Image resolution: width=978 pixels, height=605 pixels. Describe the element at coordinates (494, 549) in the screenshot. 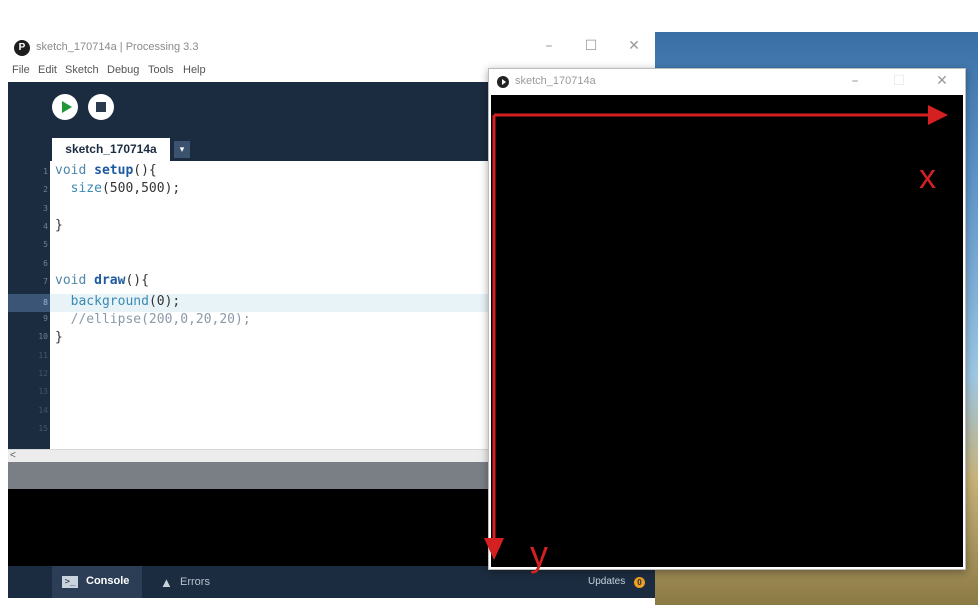

I see `y-axis-arrowhead-icon` at that location.